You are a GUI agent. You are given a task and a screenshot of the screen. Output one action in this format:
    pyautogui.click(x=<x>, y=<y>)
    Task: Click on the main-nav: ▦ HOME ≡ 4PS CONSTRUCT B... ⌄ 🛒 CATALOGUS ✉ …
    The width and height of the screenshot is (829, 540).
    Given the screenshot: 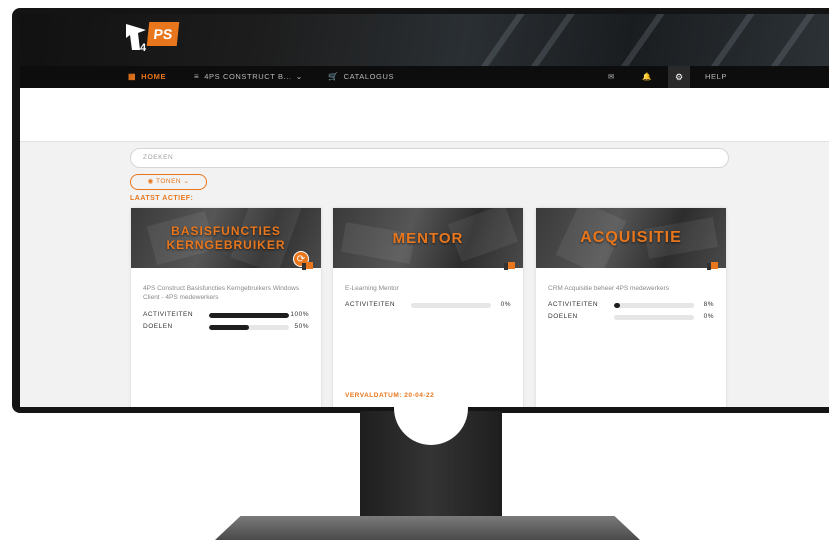 What is the action you would take?
    pyautogui.click(x=424, y=77)
    